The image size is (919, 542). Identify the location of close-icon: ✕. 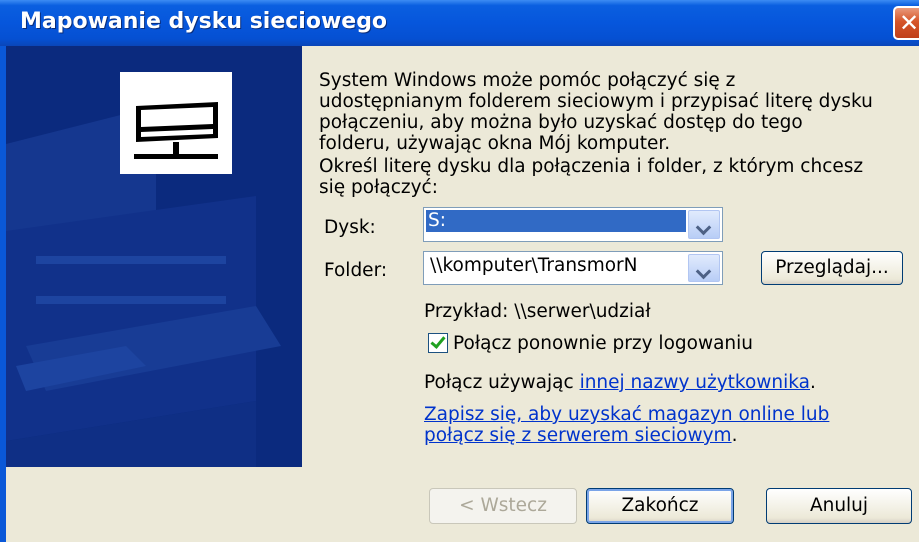
(909, 23).